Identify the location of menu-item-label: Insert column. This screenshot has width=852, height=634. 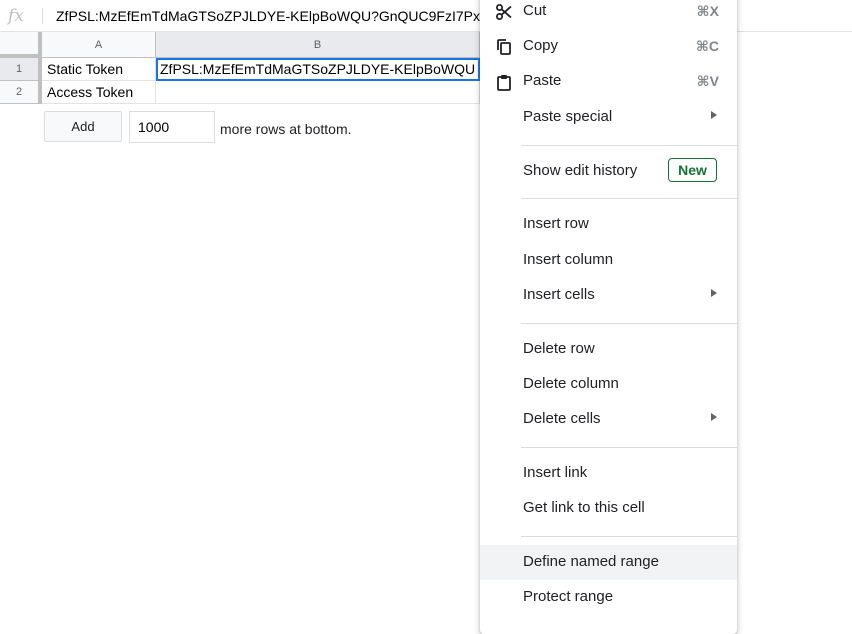
(568, 259).